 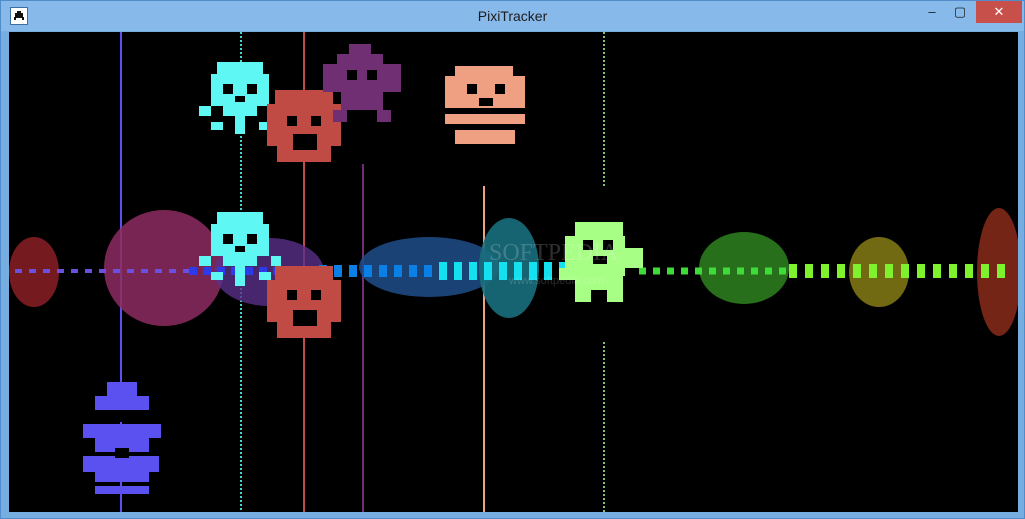 I want to click on watermark: SOFTPEDIA, so click(x=554, y=253).